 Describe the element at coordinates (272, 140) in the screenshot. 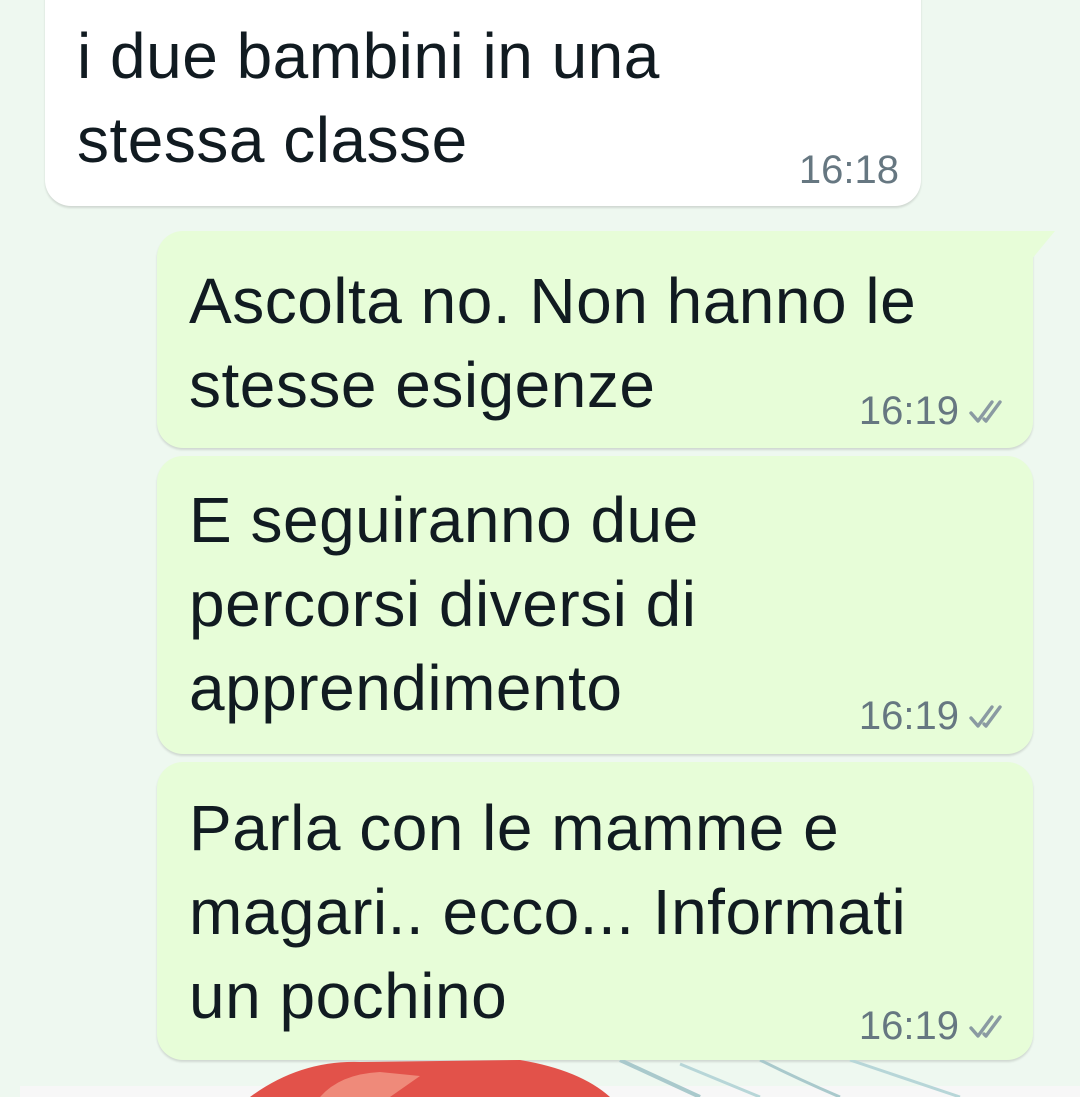

I see `message-text-line: stessa classe` at that location.